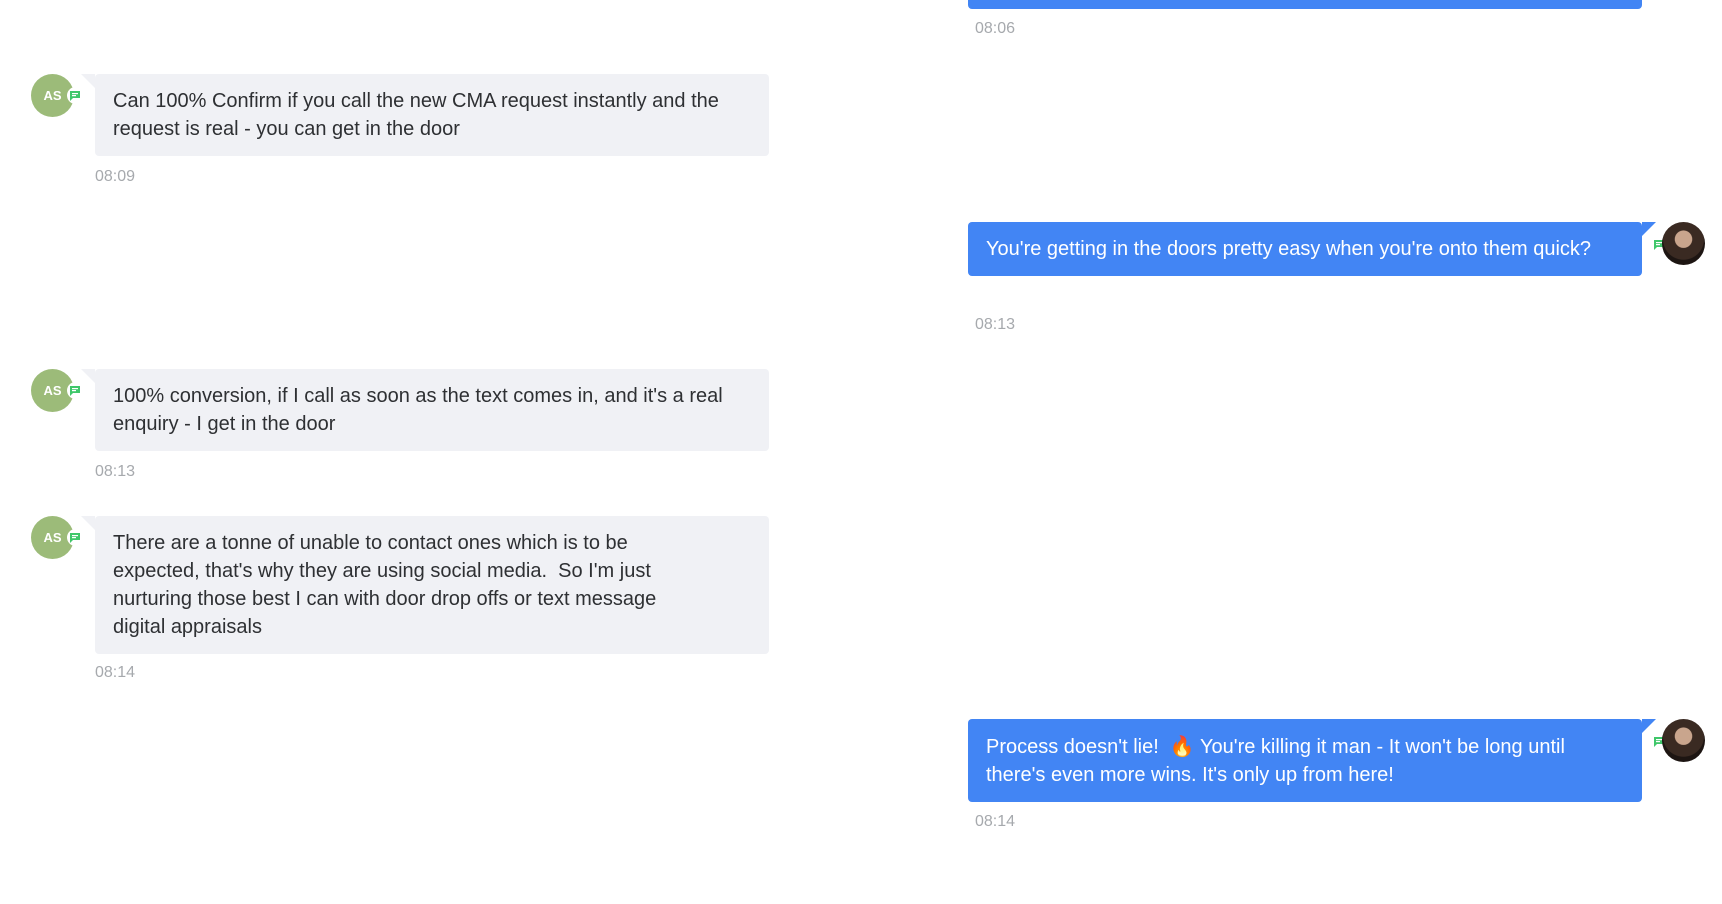  What do you see at coordinates (115, 176) in the screenshot?
I see `message-timestamp: 08:09` at bounding box center [115, 176].